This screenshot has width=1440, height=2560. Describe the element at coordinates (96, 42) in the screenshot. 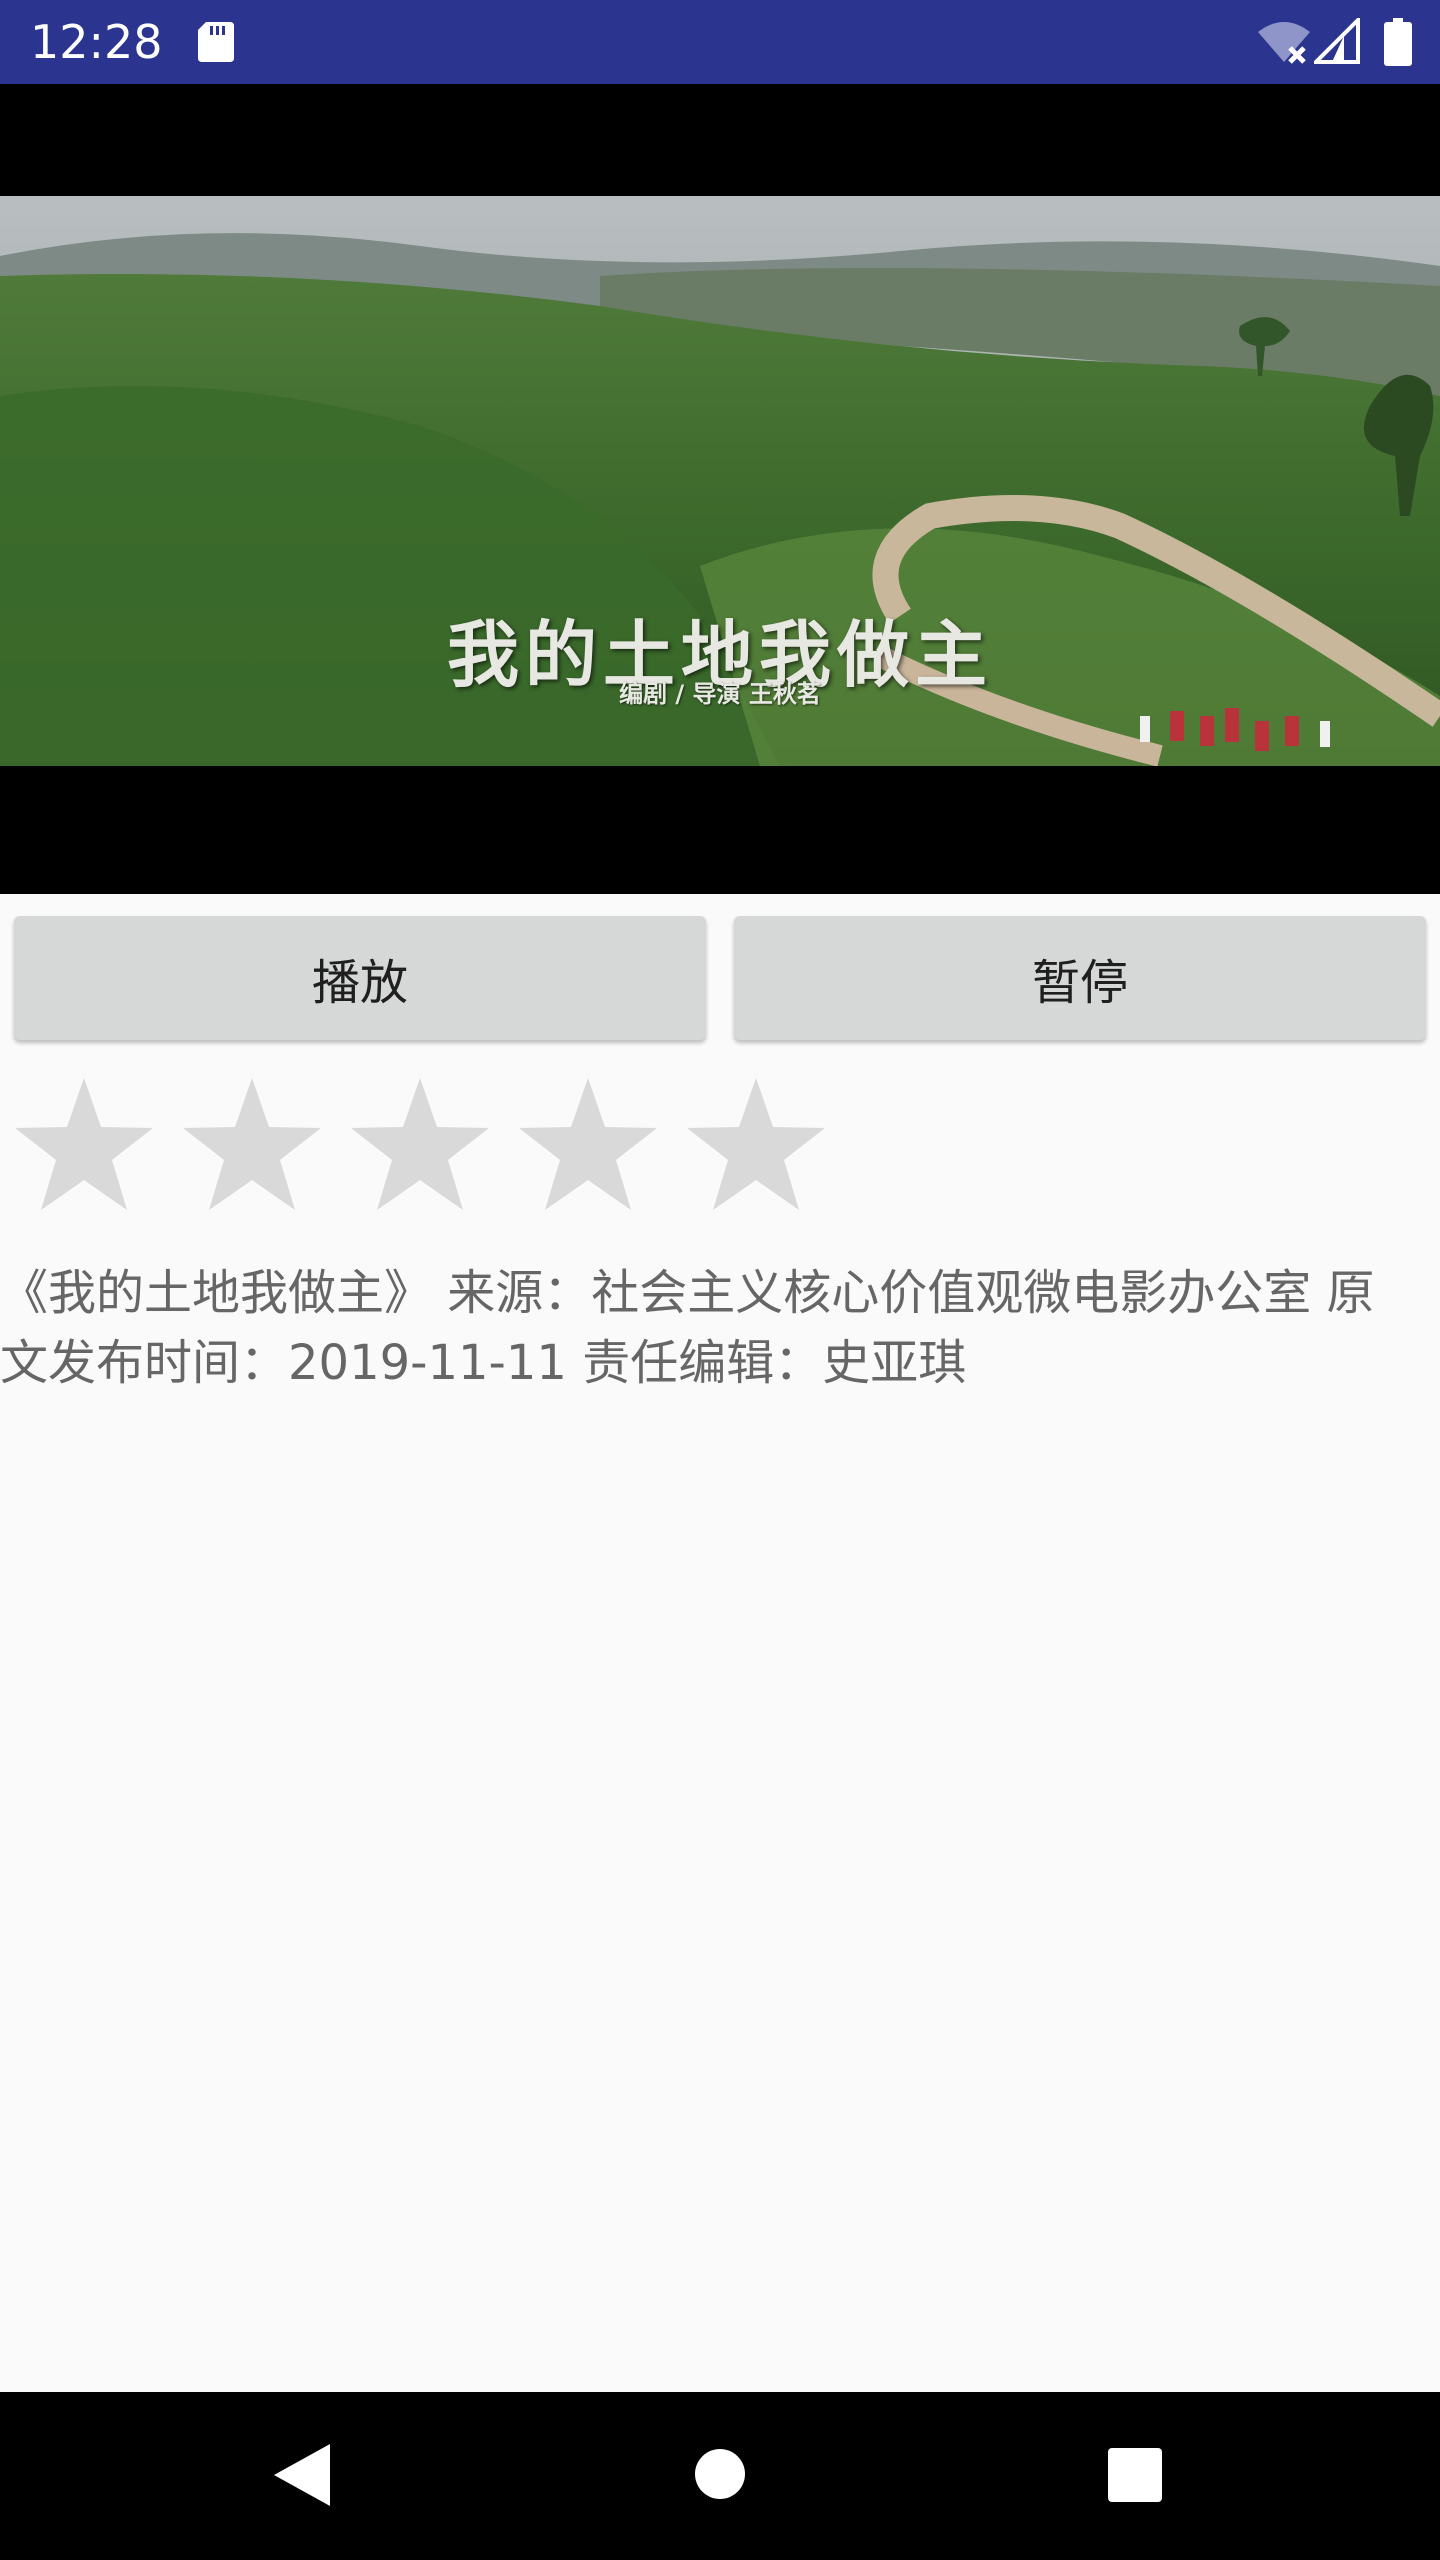

I see `status-time: 12:28` at that location.